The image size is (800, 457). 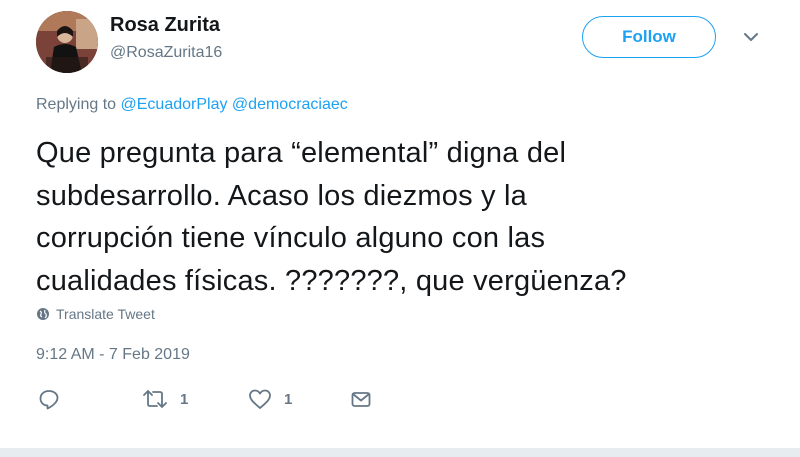 I want to click on author-name: Rosa Zurita, so click(x=165, y=25).